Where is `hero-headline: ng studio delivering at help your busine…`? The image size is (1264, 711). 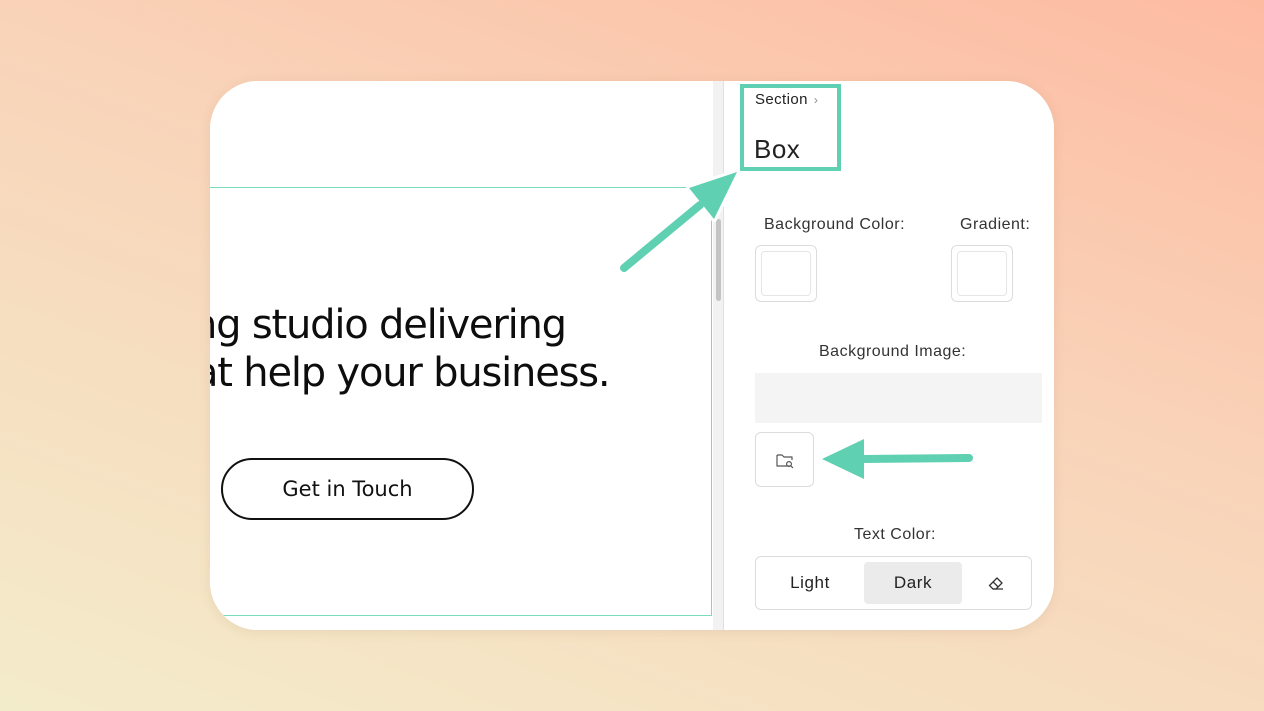
hero-headline: ng studio delivering at help your busine… is located at coordinates (461, 349).